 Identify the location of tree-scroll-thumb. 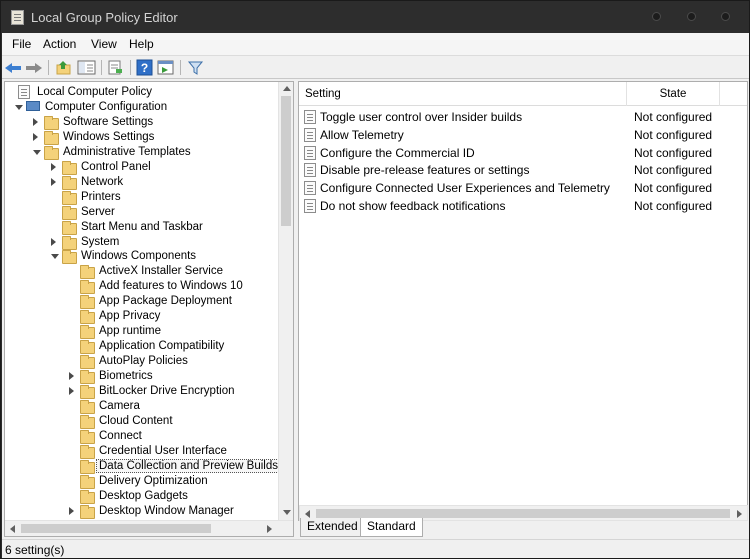
(286, 161).